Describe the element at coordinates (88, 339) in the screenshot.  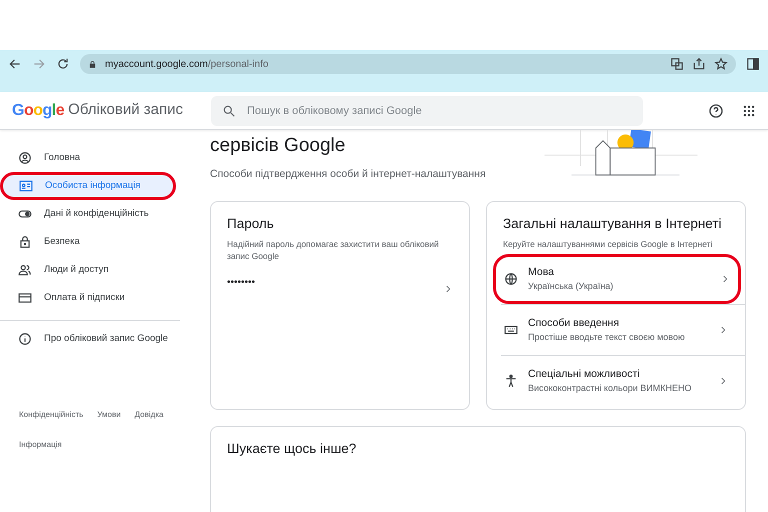
I see `sidebar-item: Про обліковий запис Google` at that location.